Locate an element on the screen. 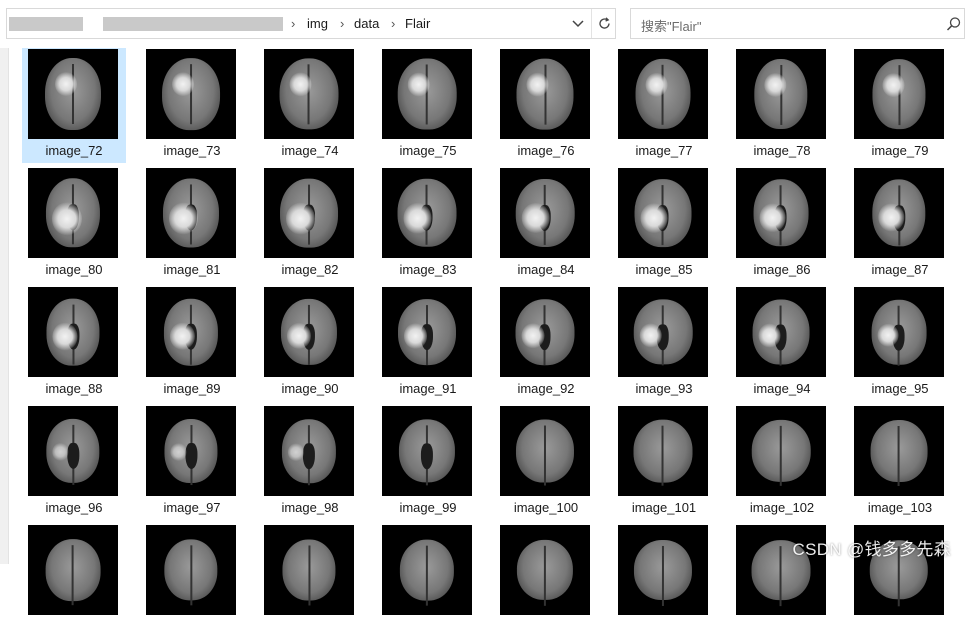 This screenshot has width=965, height=639. file-item: image_76 is located at coordinates (546, 104).